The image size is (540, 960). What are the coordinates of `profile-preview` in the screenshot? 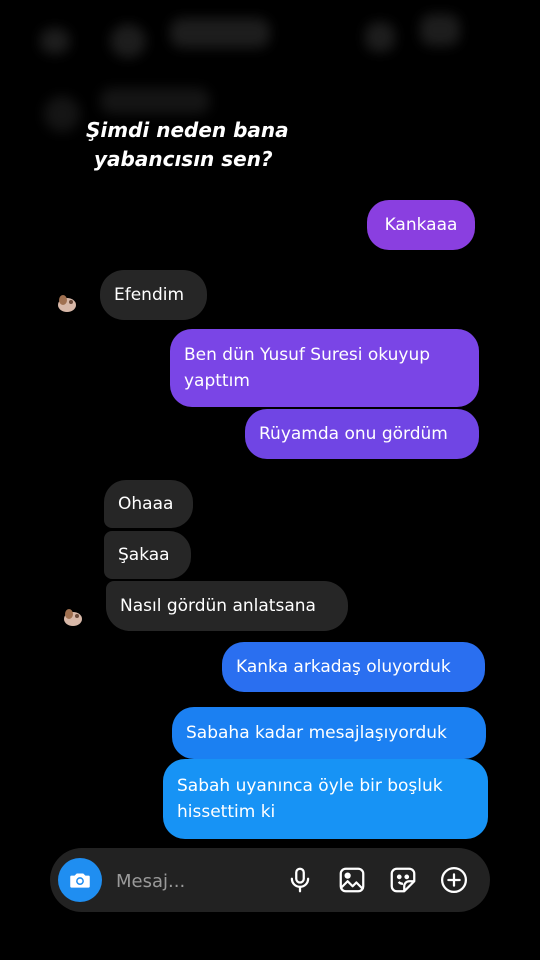 It's located at (62, 114).